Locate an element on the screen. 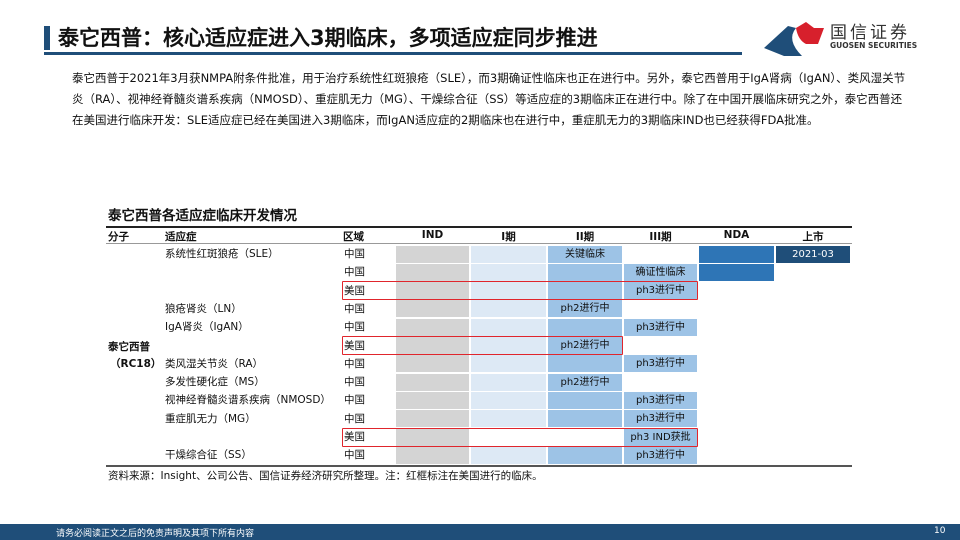  stage-cell: 关键临床 is located at coordinates (585, 254).